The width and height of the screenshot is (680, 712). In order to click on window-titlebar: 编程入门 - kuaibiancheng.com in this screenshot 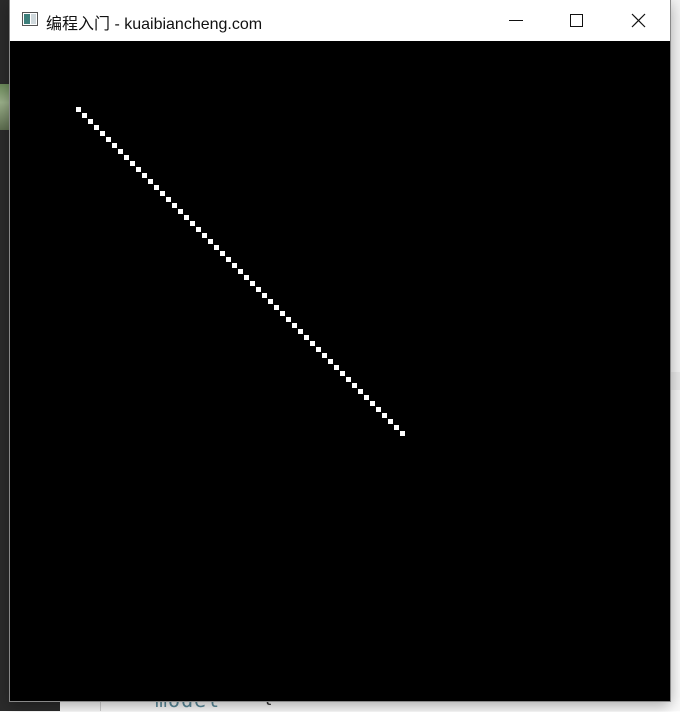, I will do `click(340, 20)`.